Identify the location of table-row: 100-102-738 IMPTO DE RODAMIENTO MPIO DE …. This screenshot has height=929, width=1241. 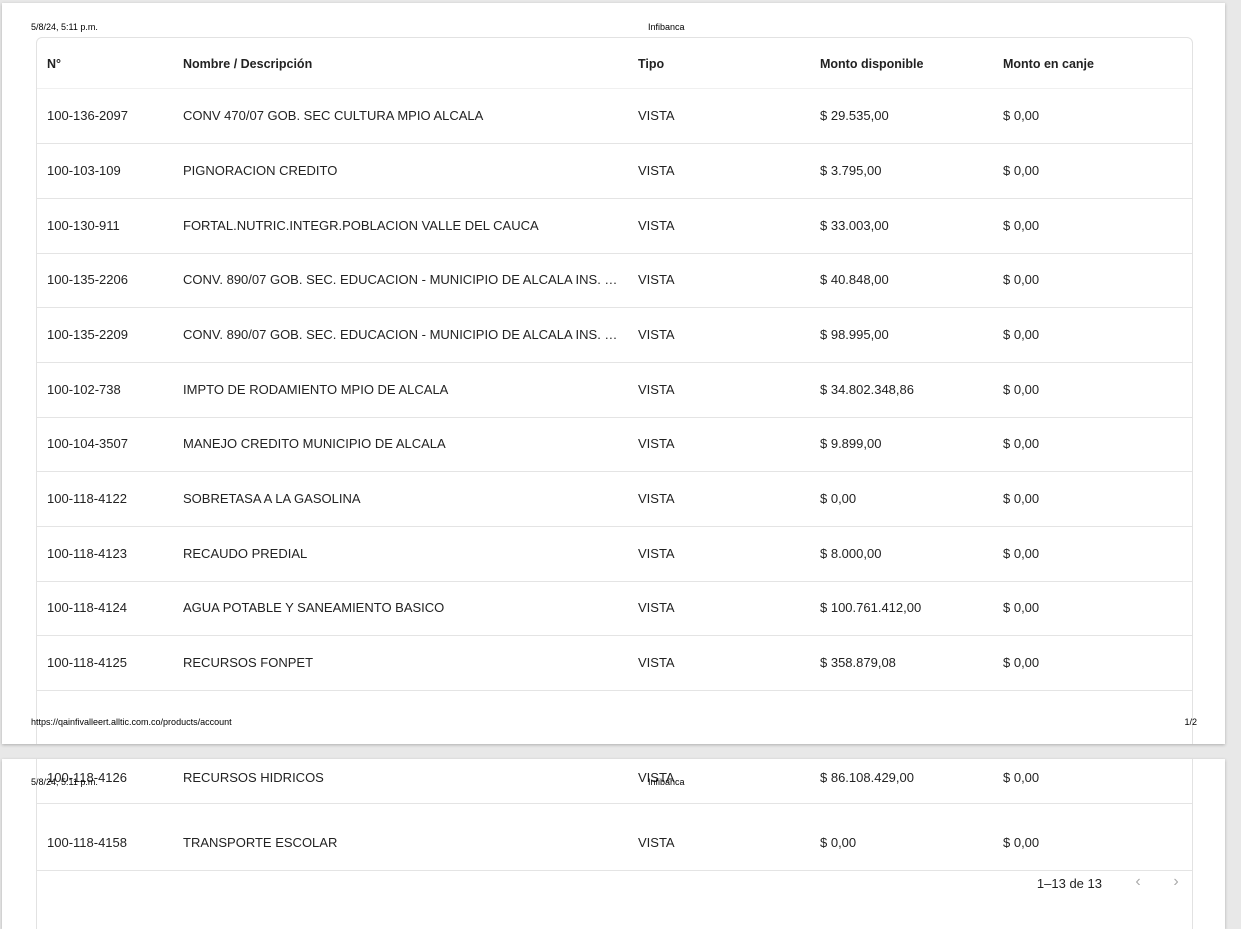
(614, 390).